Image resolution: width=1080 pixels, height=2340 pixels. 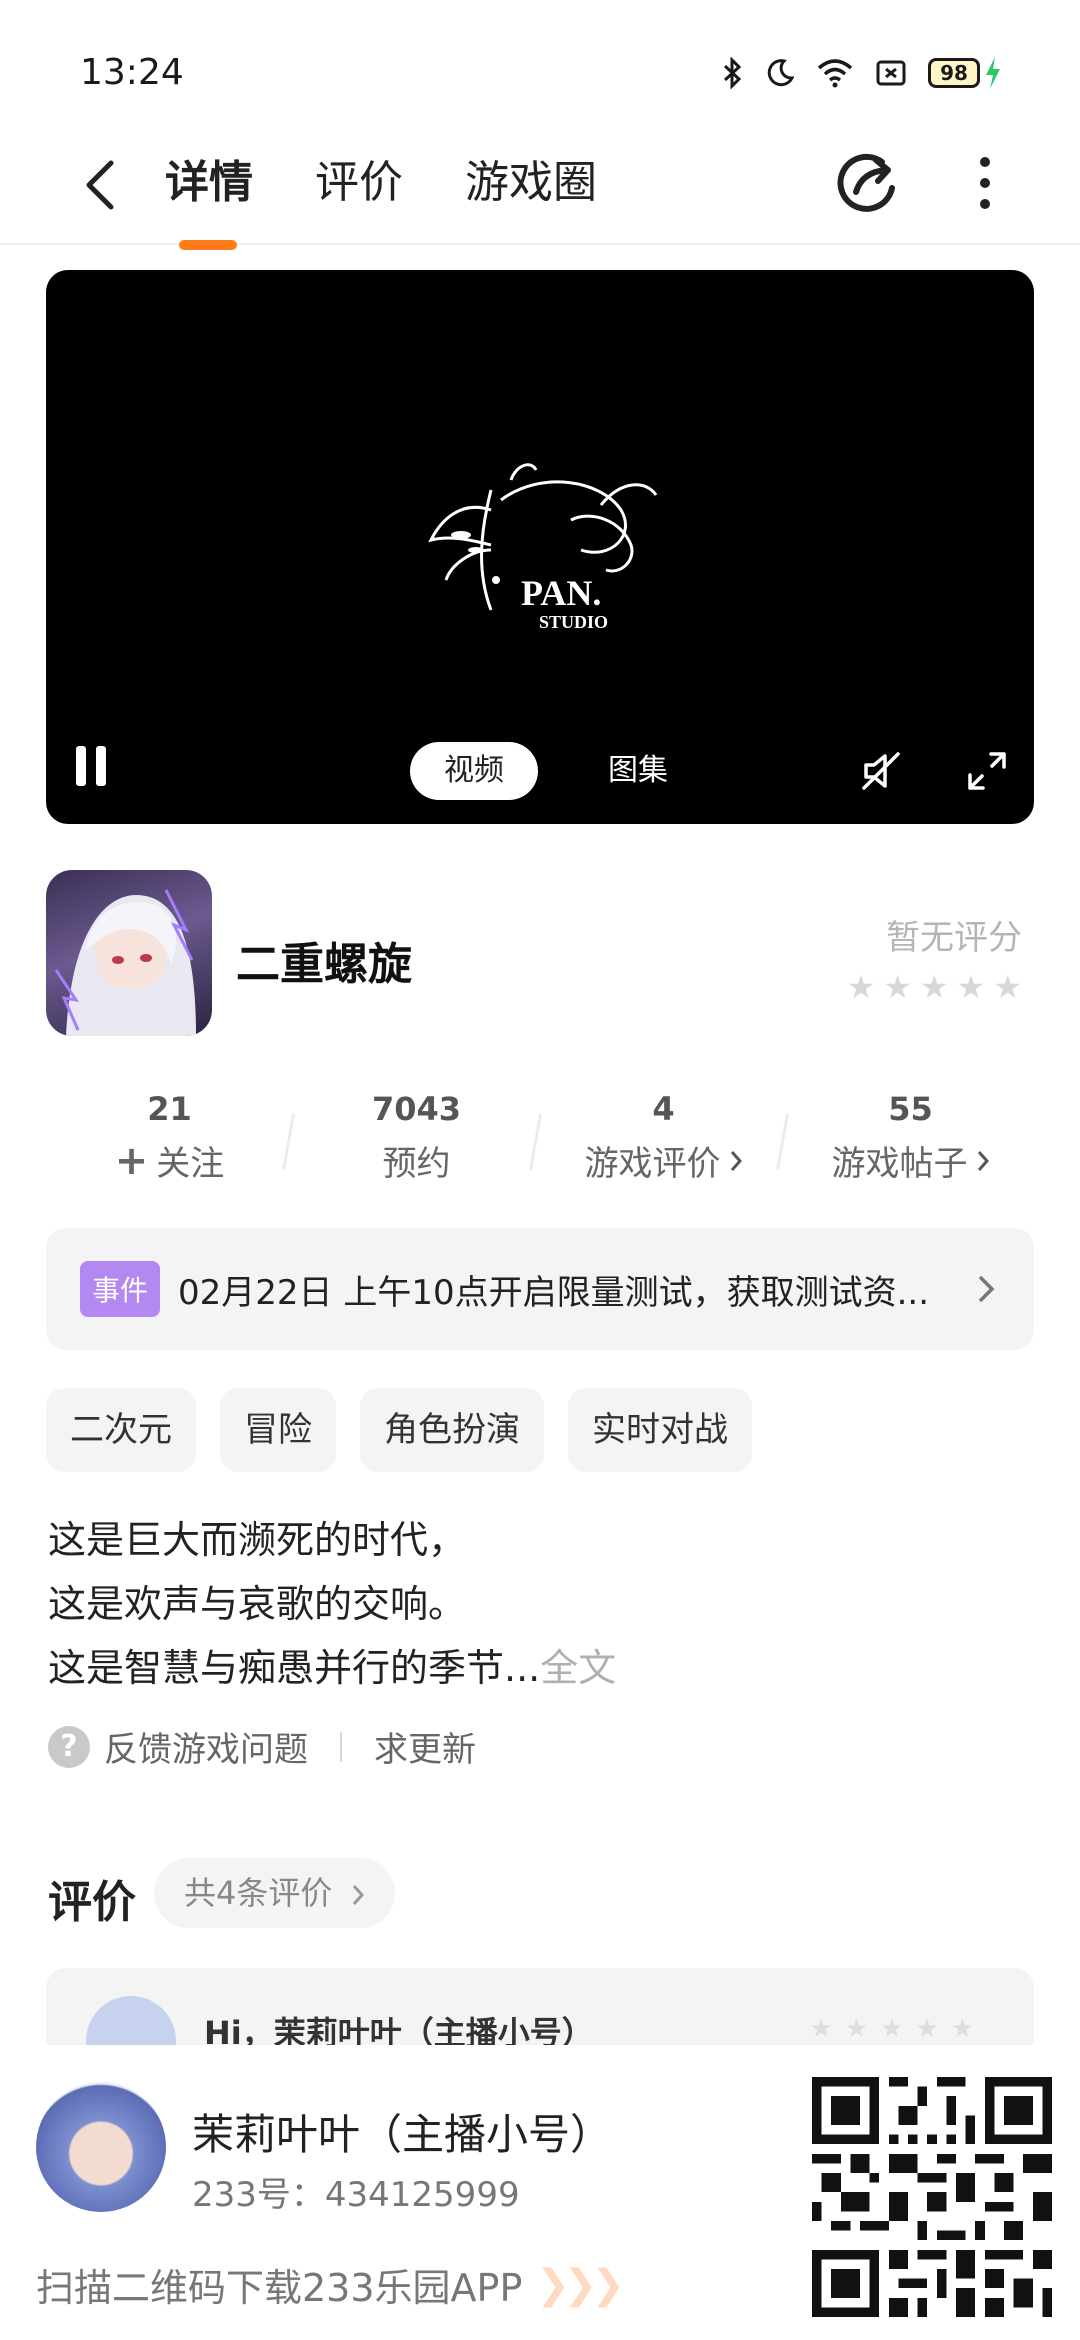 What do you see at coordinates (359, 183) in the screenshot?
I see `tab-reviews: 评价` at bounding box center [359, 183].